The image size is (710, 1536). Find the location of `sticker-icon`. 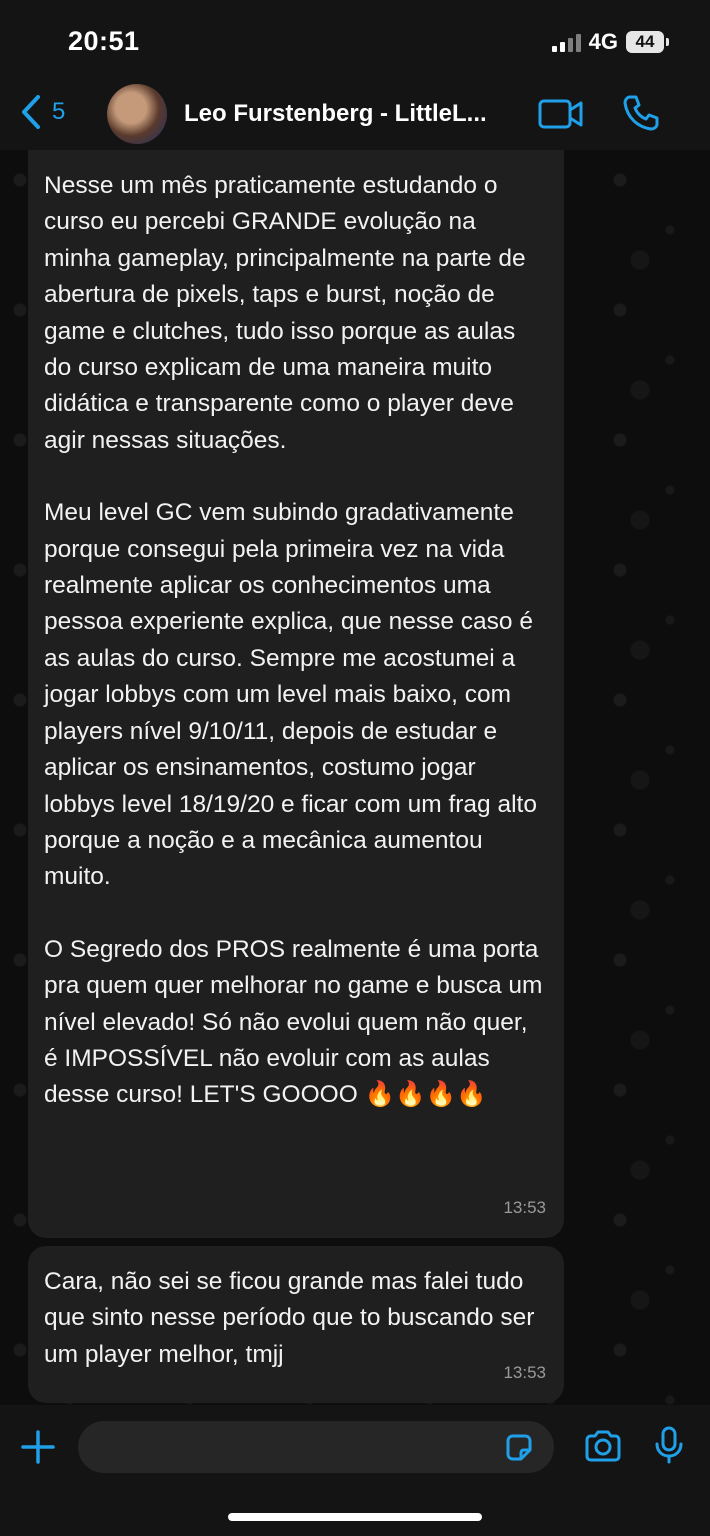

sticker-icon is located at coordinates (519, 1447).